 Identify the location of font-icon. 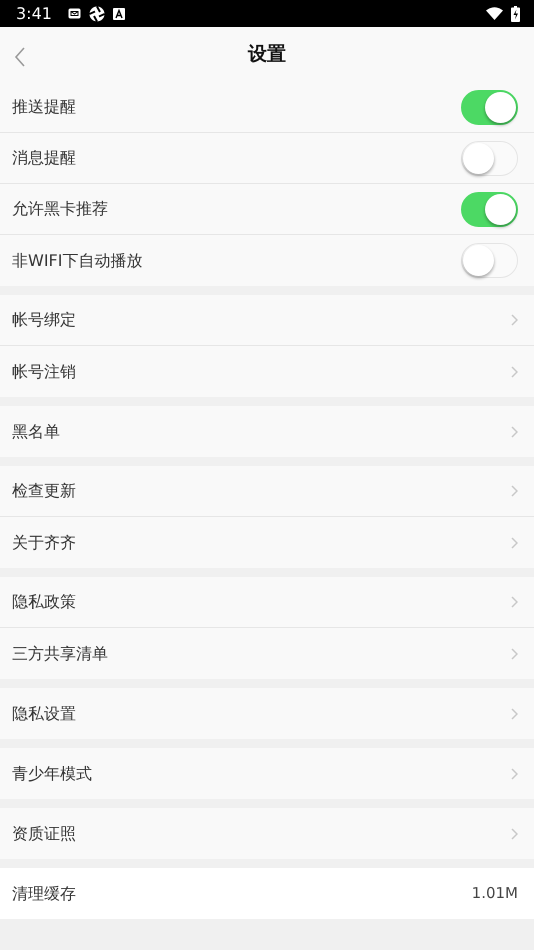
(118, 14).